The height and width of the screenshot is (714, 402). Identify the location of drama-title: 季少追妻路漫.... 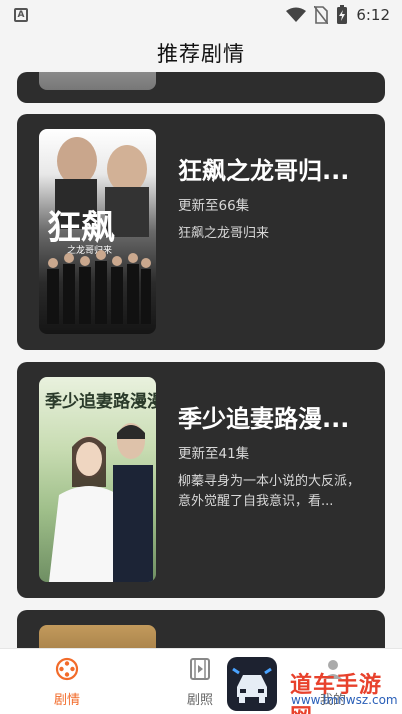
(264, 419).